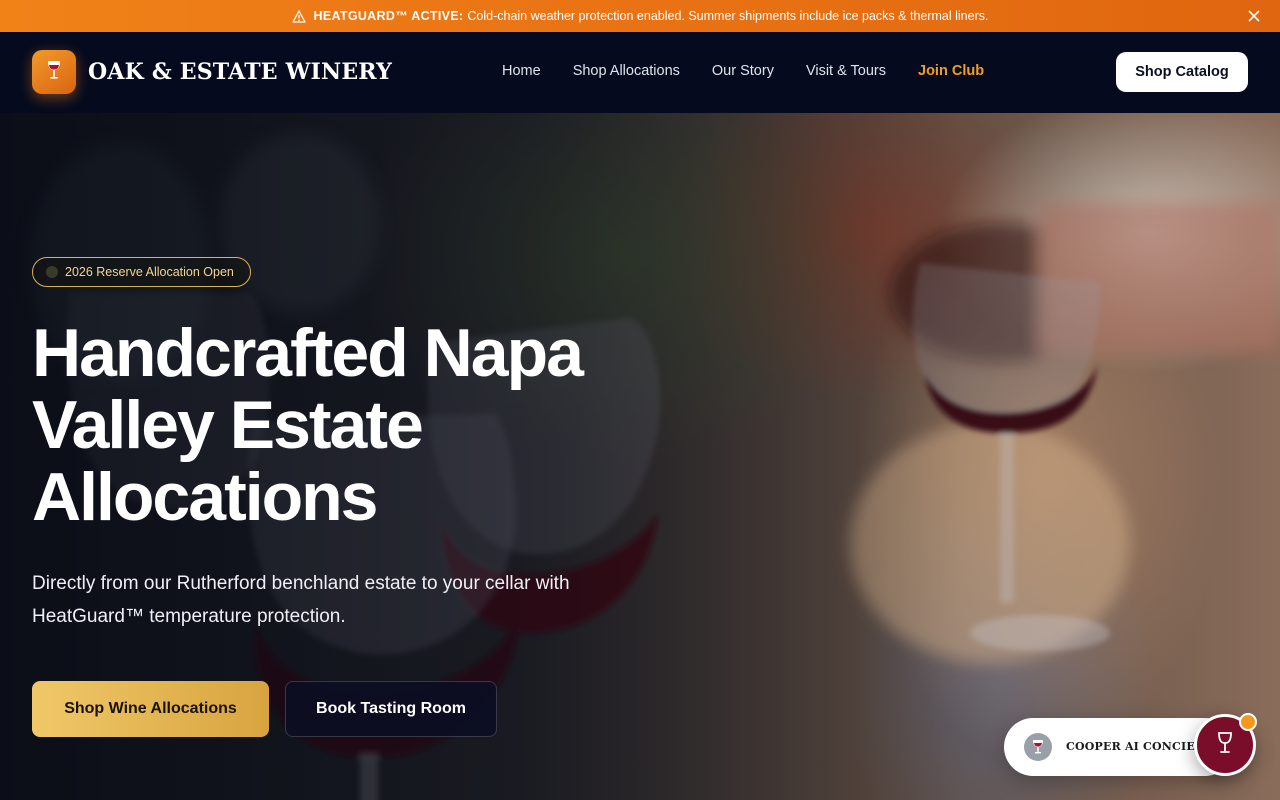 The image size is (1280, 800). Describe the element at coordinates (1254, 16) in the screenshot. I see `close-icon` at that location.